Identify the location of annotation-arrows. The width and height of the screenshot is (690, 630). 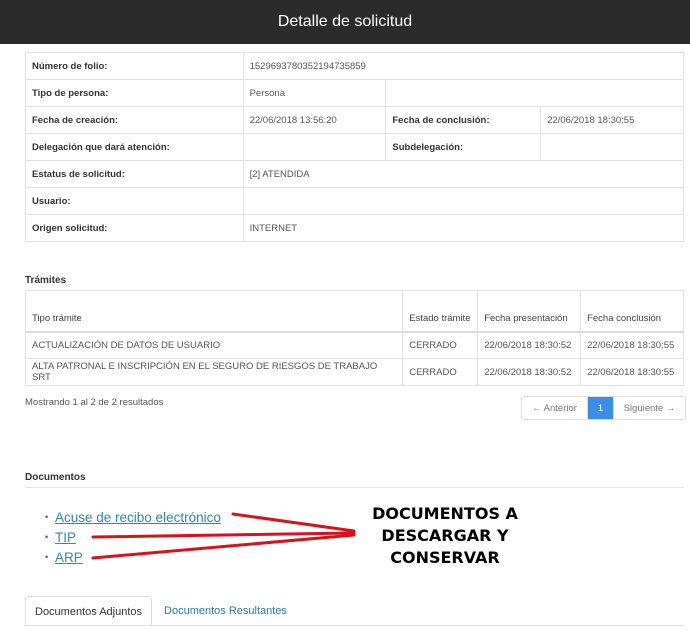
(223, 536).